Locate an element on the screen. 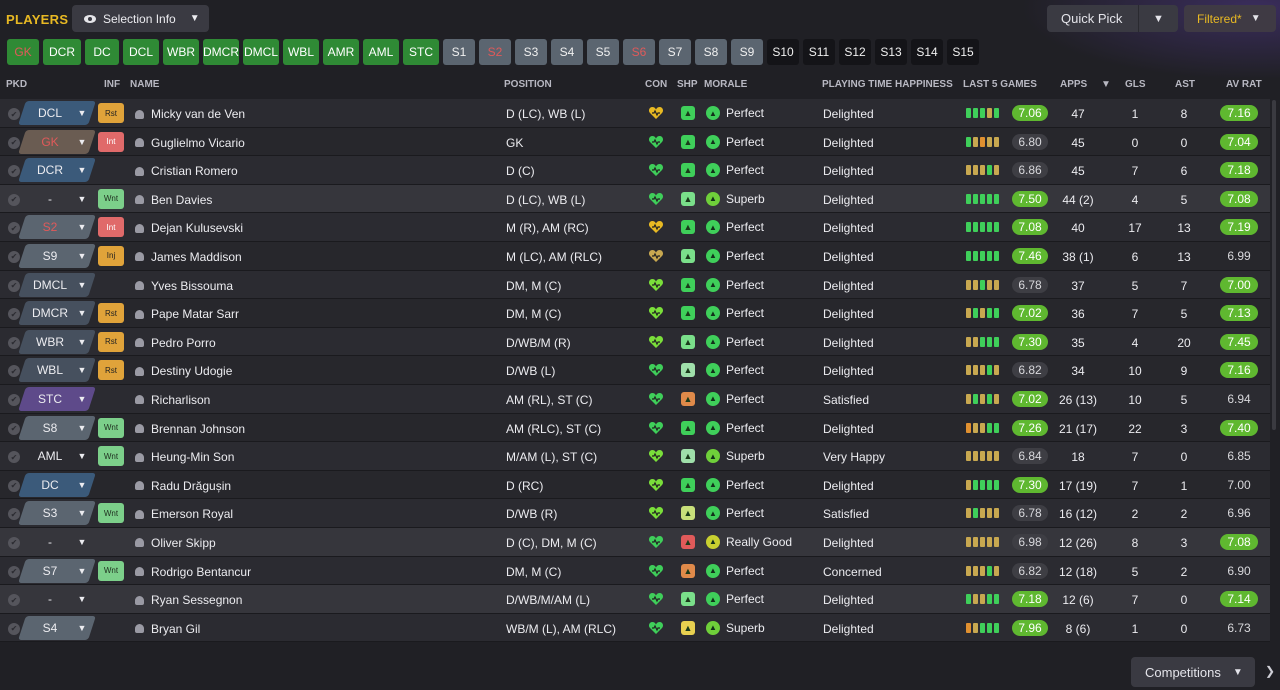  position-button-s10: S10 is located at coordinates (783, 52).